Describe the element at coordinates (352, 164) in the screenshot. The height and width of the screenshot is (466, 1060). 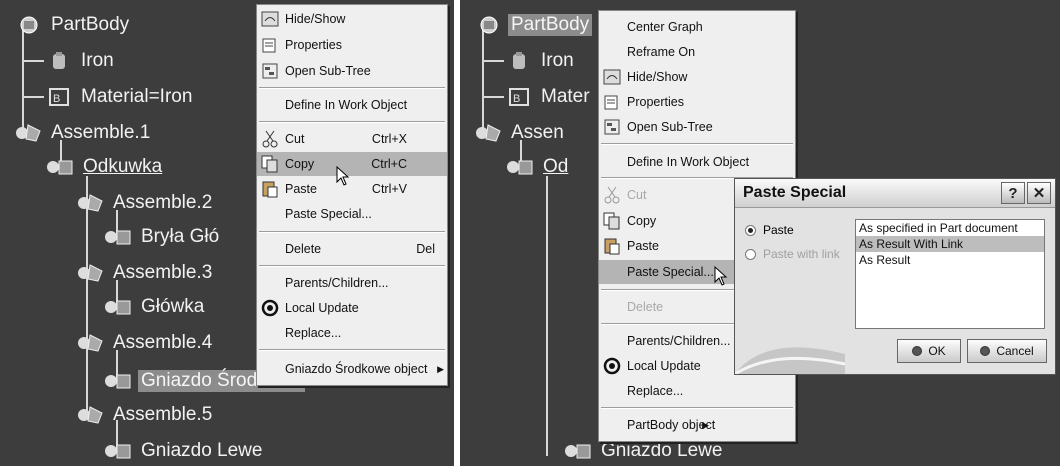
I see `menu-item-copy: Copy Ctrl+C` at that location.